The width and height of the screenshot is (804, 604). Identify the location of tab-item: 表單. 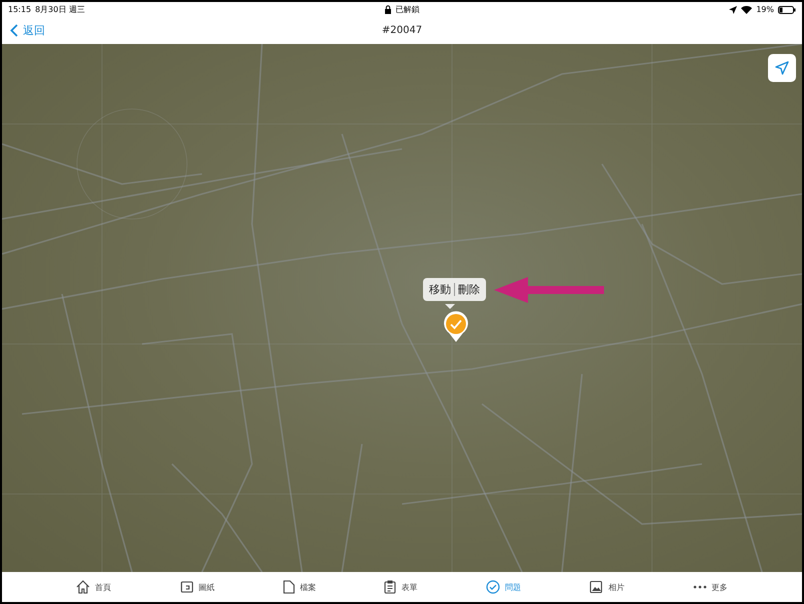
(401, 587).